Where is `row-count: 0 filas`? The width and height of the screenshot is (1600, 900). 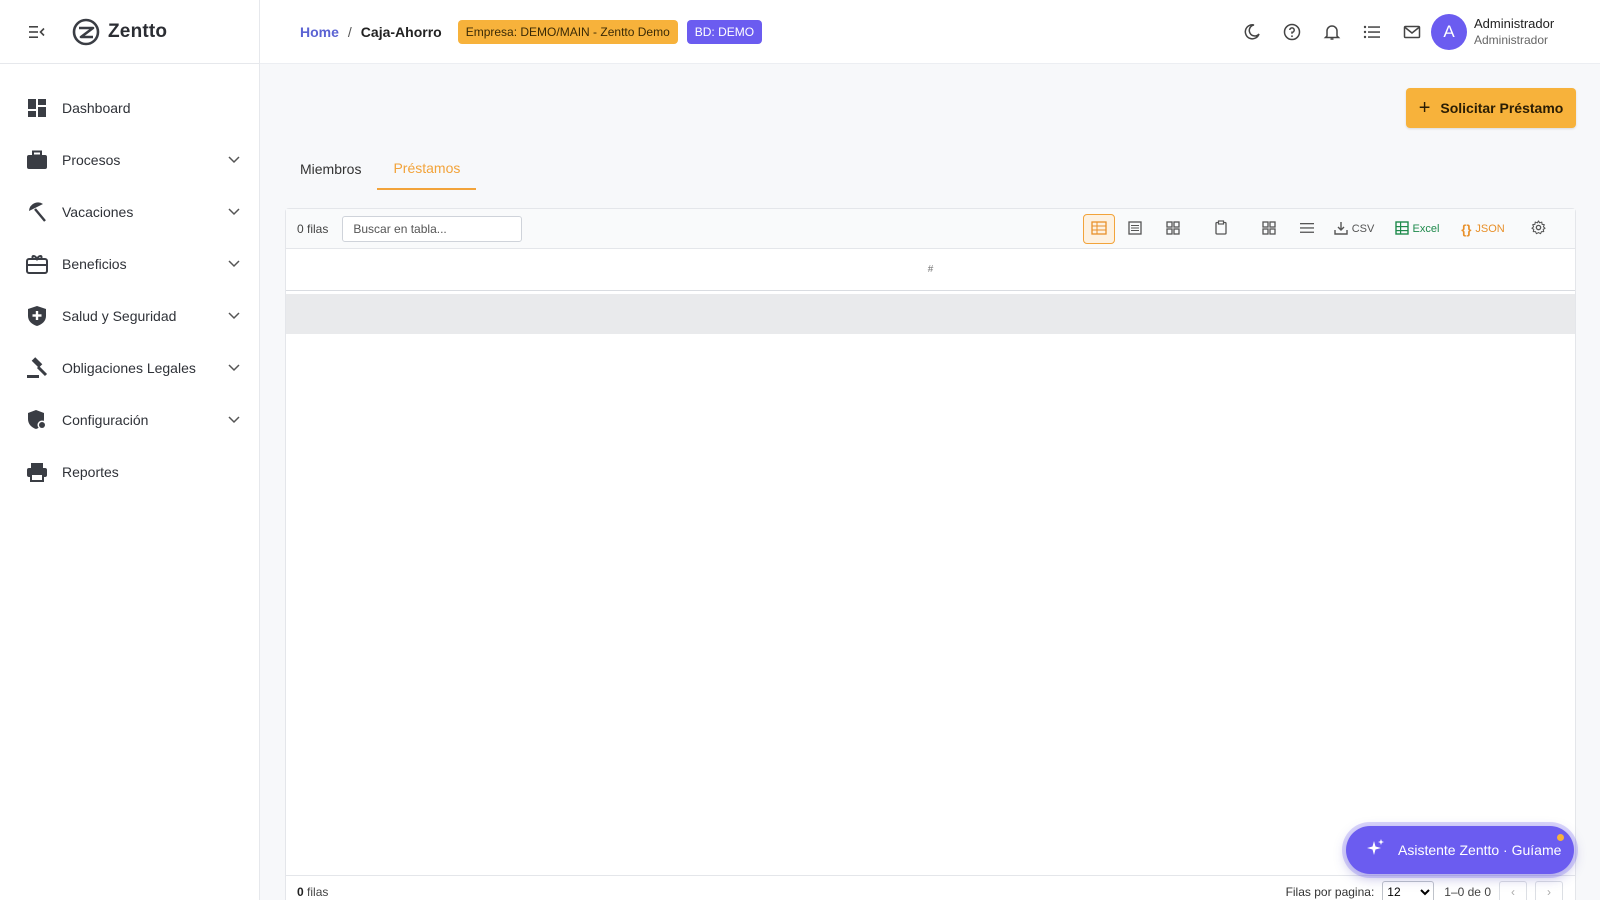
row-count: 0 filas is located at coordinates (313, 228).